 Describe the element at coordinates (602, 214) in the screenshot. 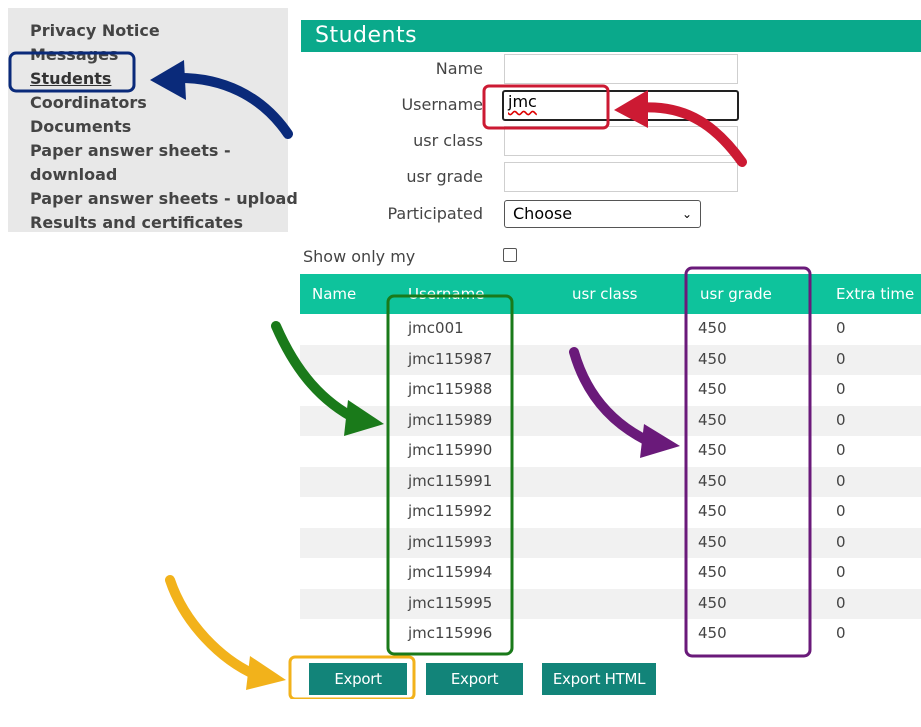

I see `participated-select: Choose ⌄` at that location.